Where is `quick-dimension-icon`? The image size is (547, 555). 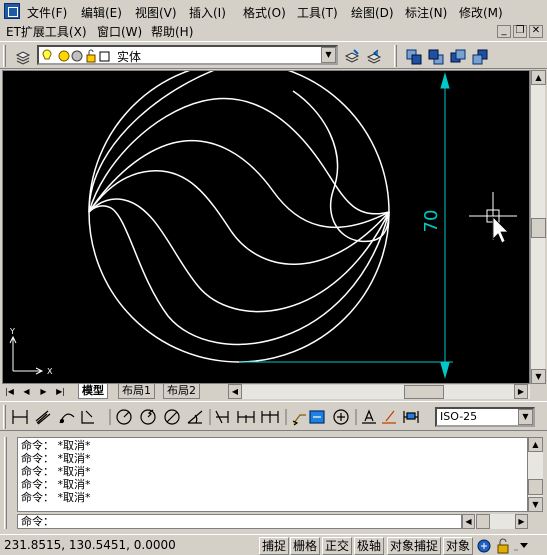 quick-dimension-icon is located at coordinates (222, 417).